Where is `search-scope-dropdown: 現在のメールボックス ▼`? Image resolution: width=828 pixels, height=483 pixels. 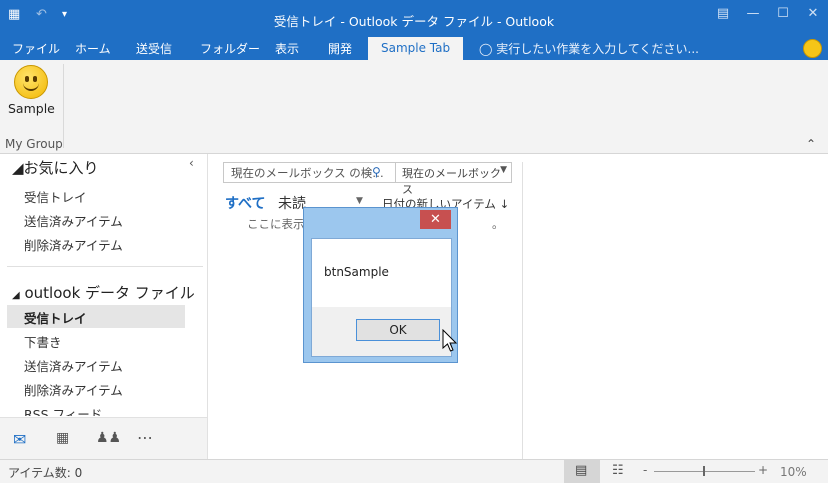
search-scope-dropdown: 現在のメールボックス ▼ is located at coordinates (453, 179).